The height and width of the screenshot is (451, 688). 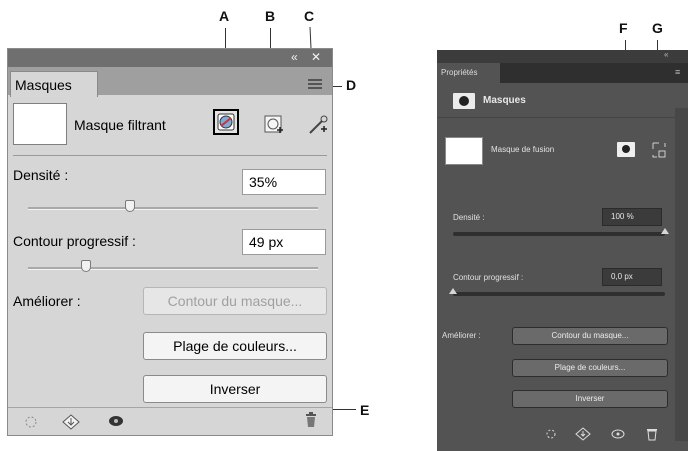 What do you see at coordinates (632, 277) in the screenshot?
I see `feather-input: 0,0 px` at bounding box center [632, 277].